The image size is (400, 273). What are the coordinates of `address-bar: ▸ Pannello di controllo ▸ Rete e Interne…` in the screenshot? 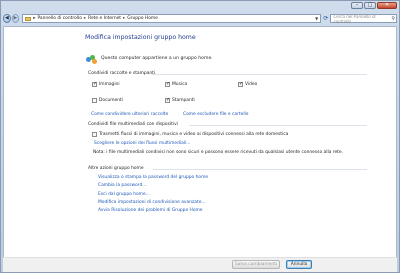 It's located at (172, 18).